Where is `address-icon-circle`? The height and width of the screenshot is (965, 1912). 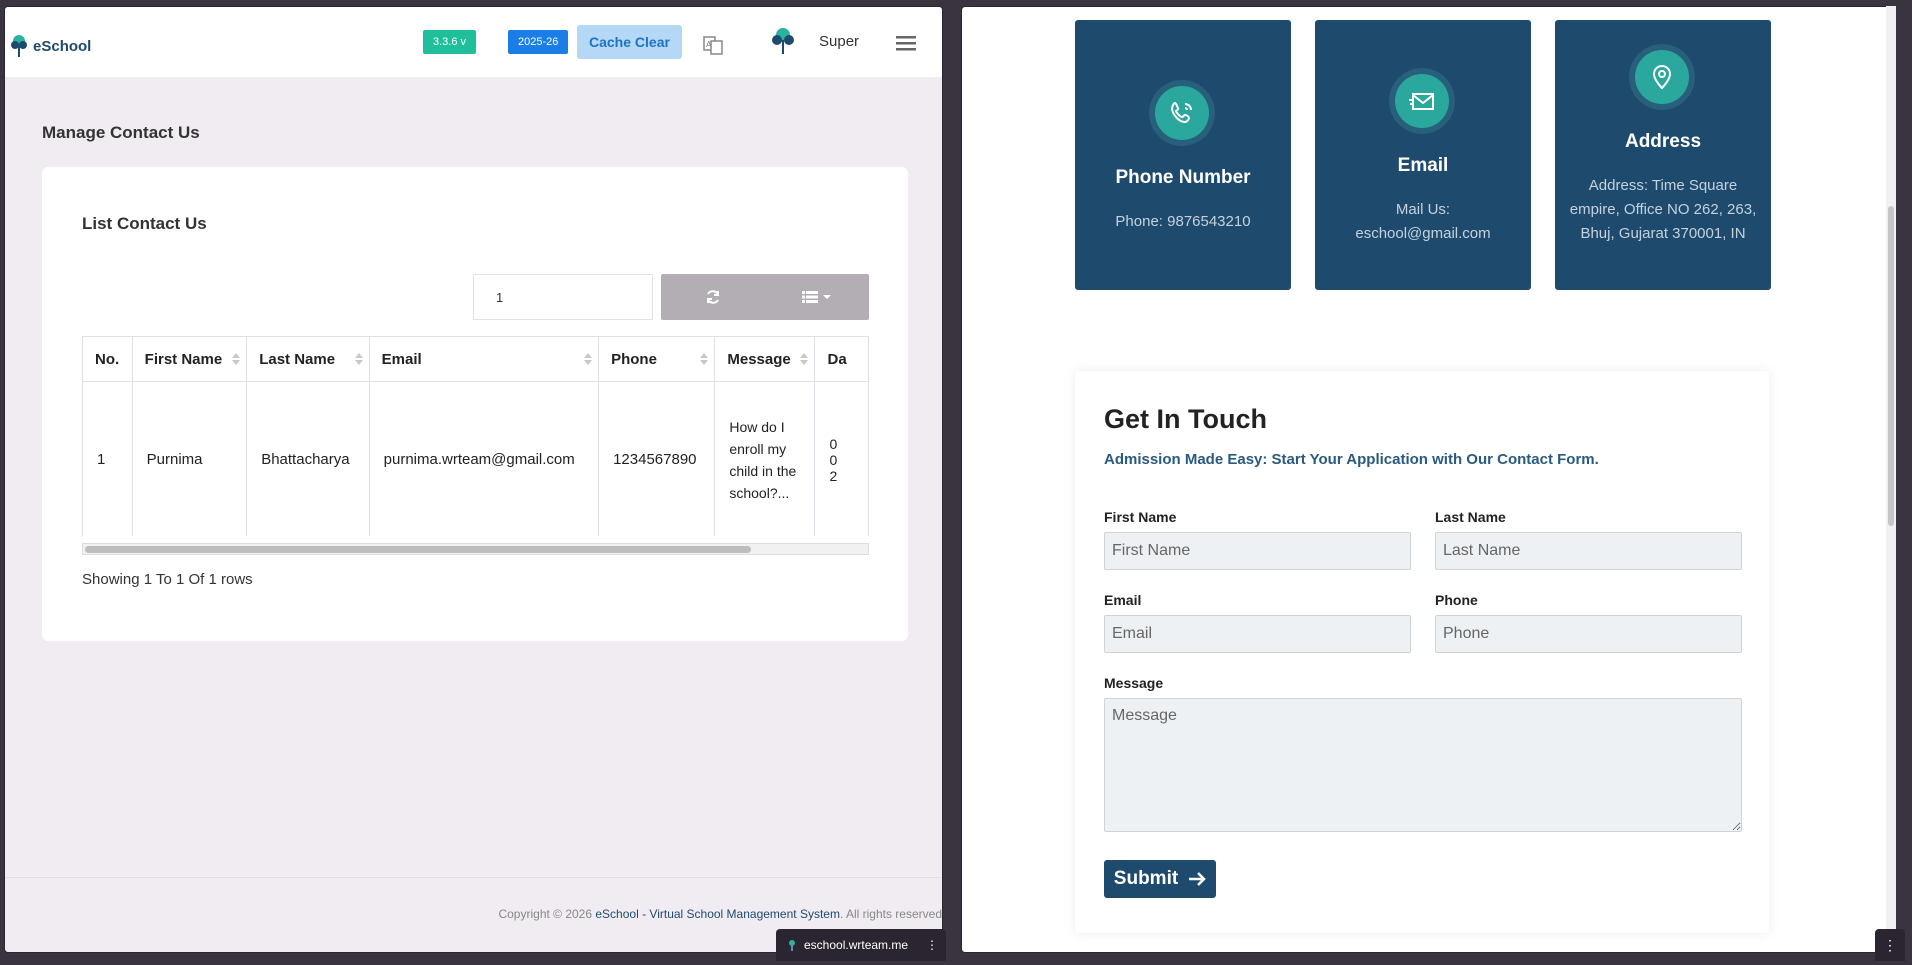
address-icon-circle is located at coordinates (1662, 77).